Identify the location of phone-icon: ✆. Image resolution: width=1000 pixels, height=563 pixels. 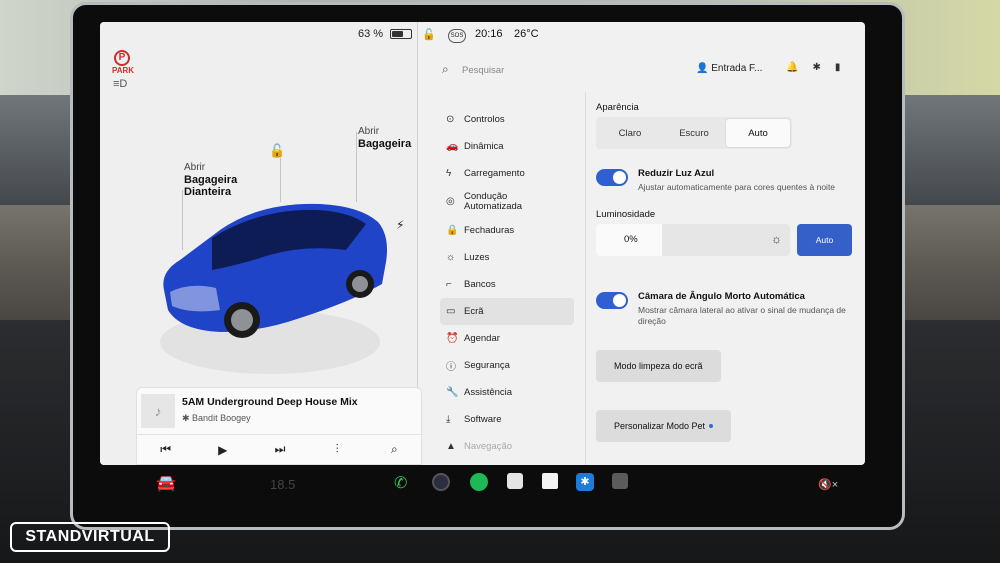
(400, 483).